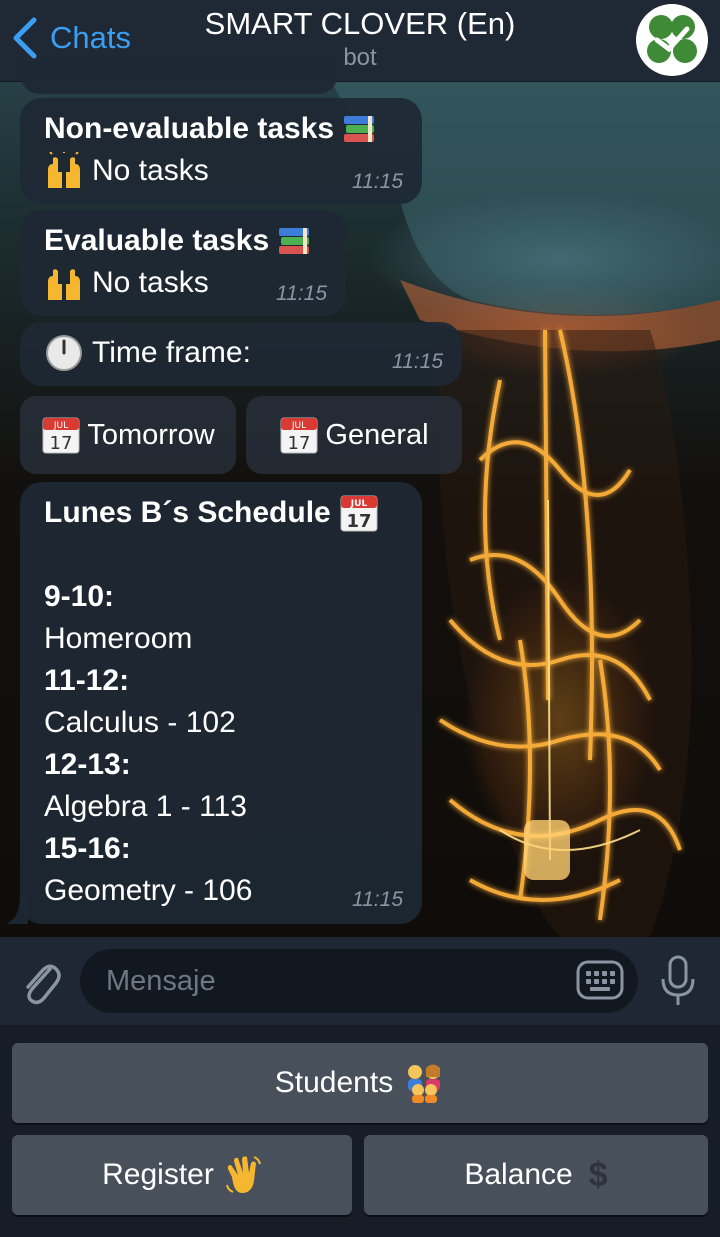 The image size is (720, 1237). Describe the element at coordinates (118, 638) in the screenshot. I see `schedule-subject: Homeroom` at that location.